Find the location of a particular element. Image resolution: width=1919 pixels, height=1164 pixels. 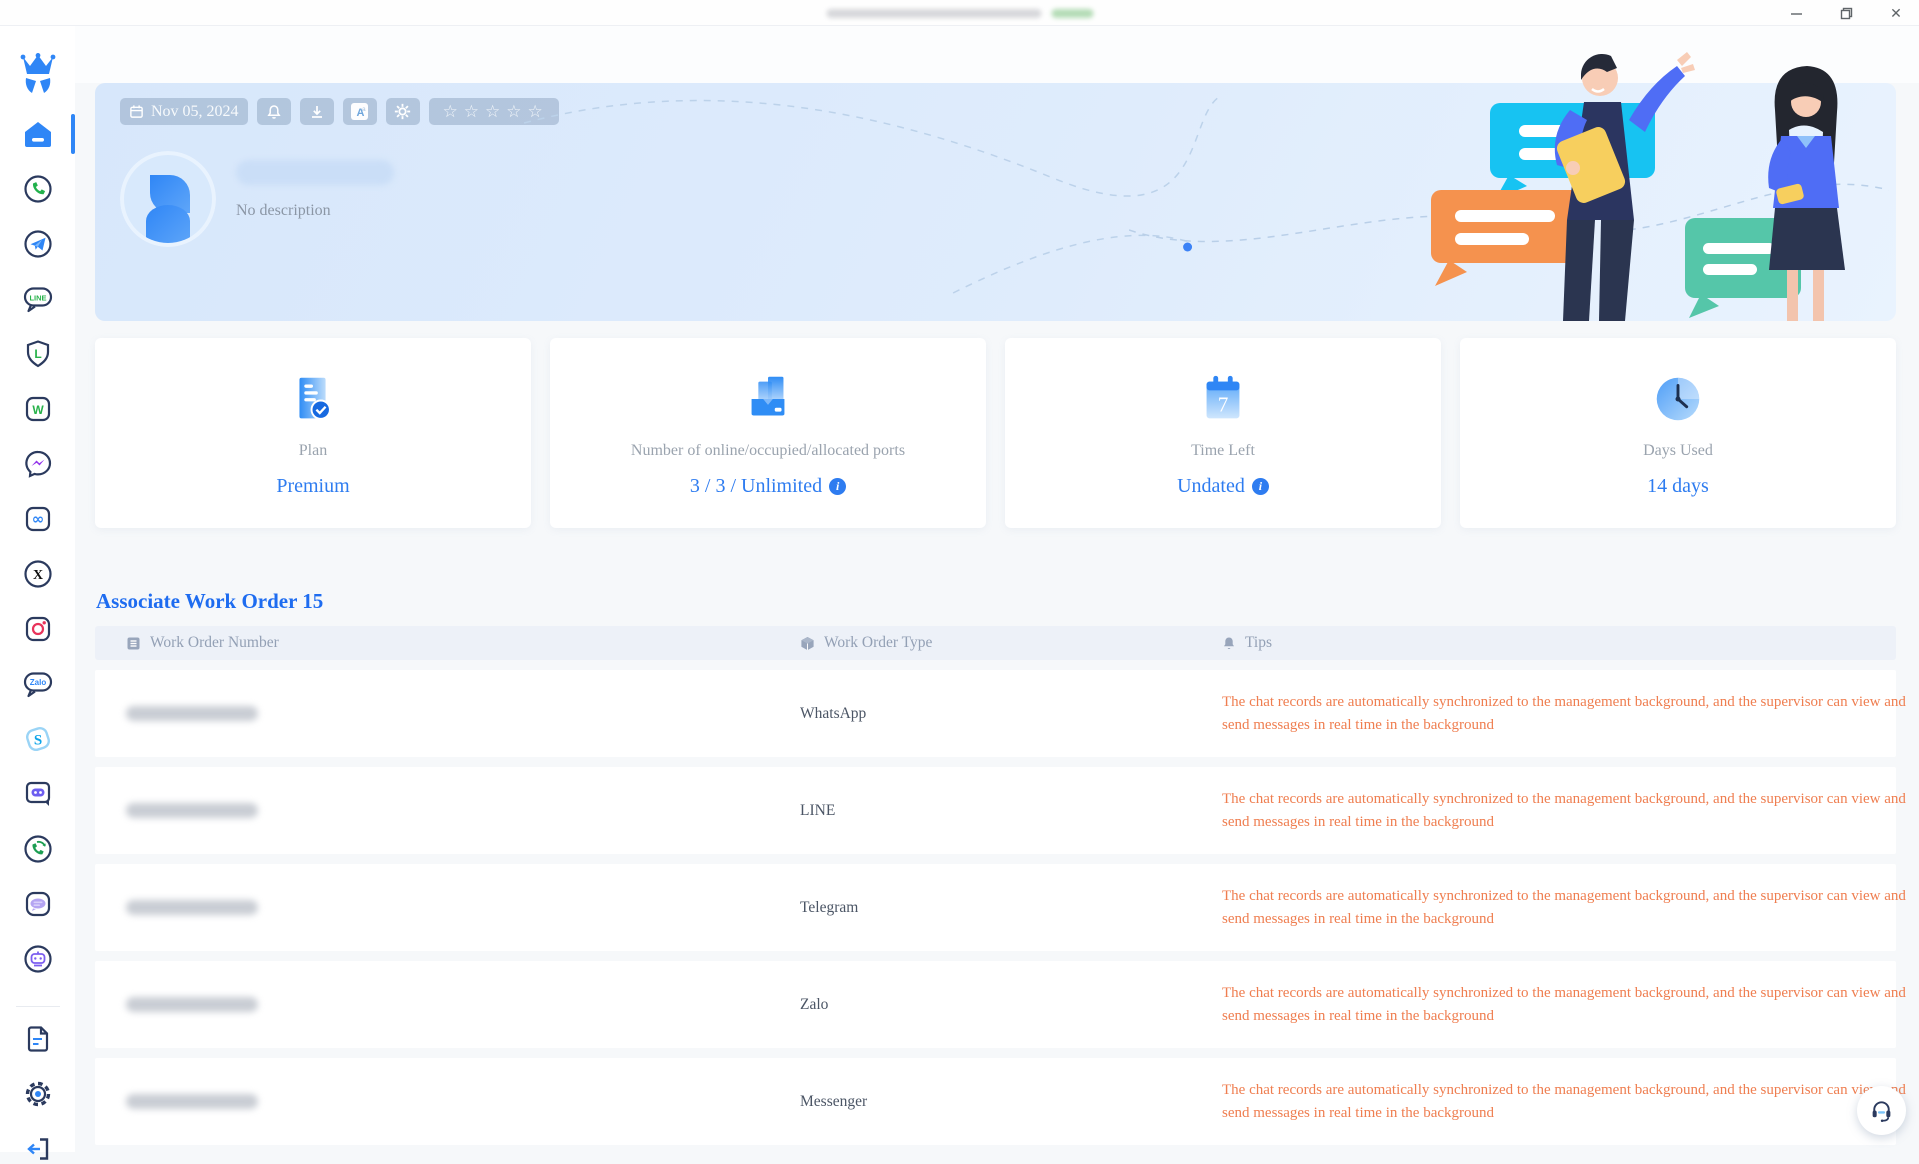

list-icon is located at coordinates (133, 643).